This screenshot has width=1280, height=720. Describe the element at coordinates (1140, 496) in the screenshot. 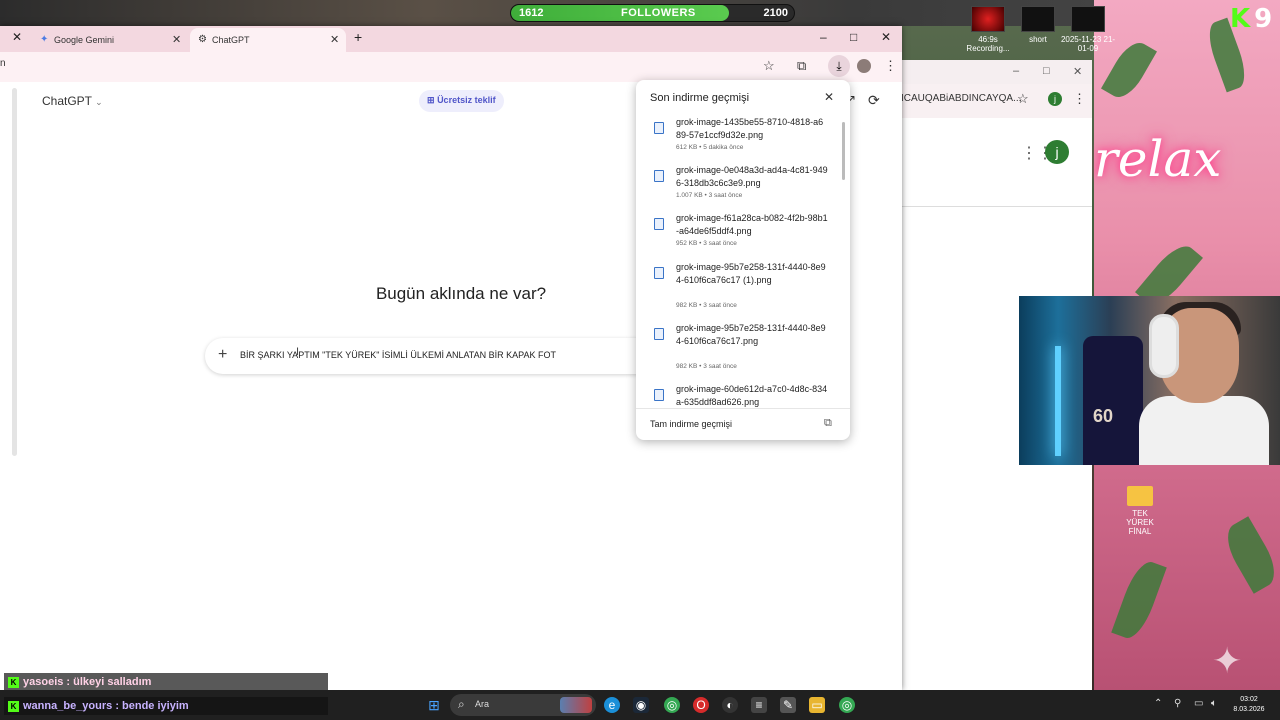

I see `folder-icon` at that location.